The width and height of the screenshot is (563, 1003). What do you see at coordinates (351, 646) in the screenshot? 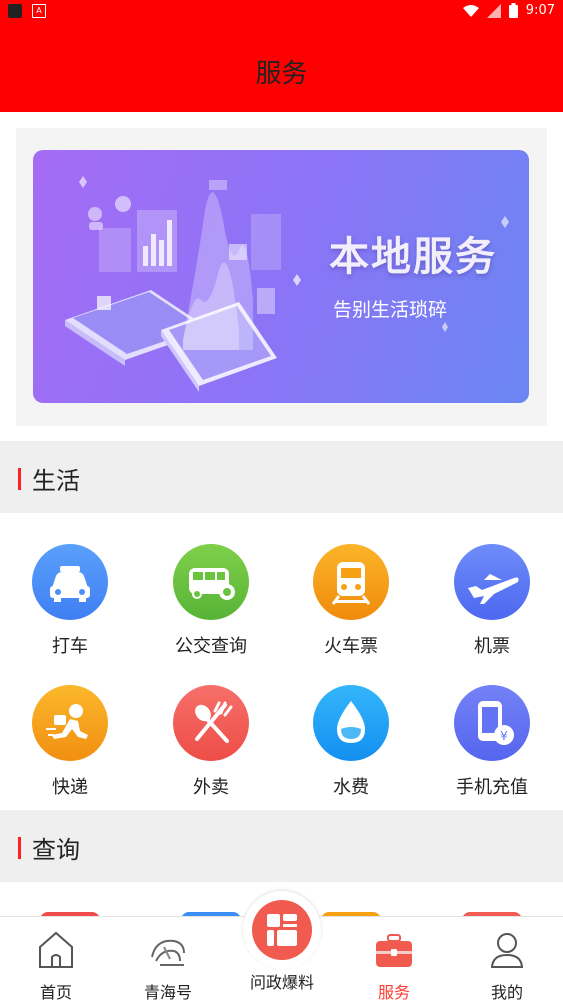
I see `service-label: 火车票` at bounding box center [351, 646].